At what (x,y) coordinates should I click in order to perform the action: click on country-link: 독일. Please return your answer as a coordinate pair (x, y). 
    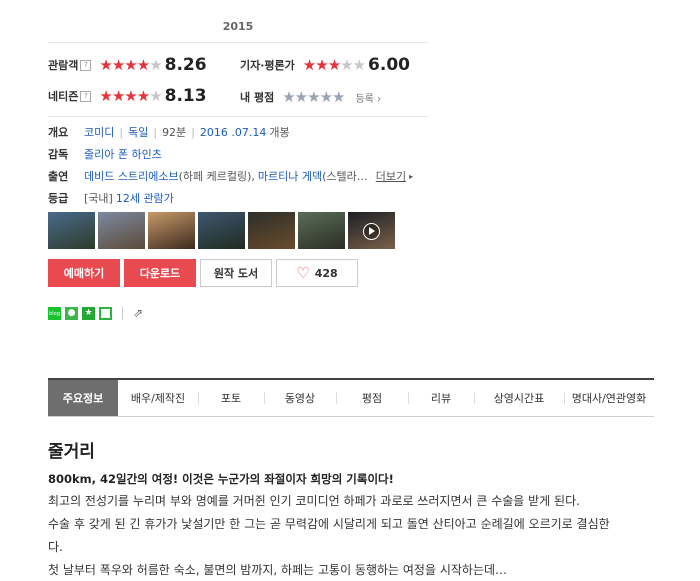
    Looking at the image, I should click on (138, 132).